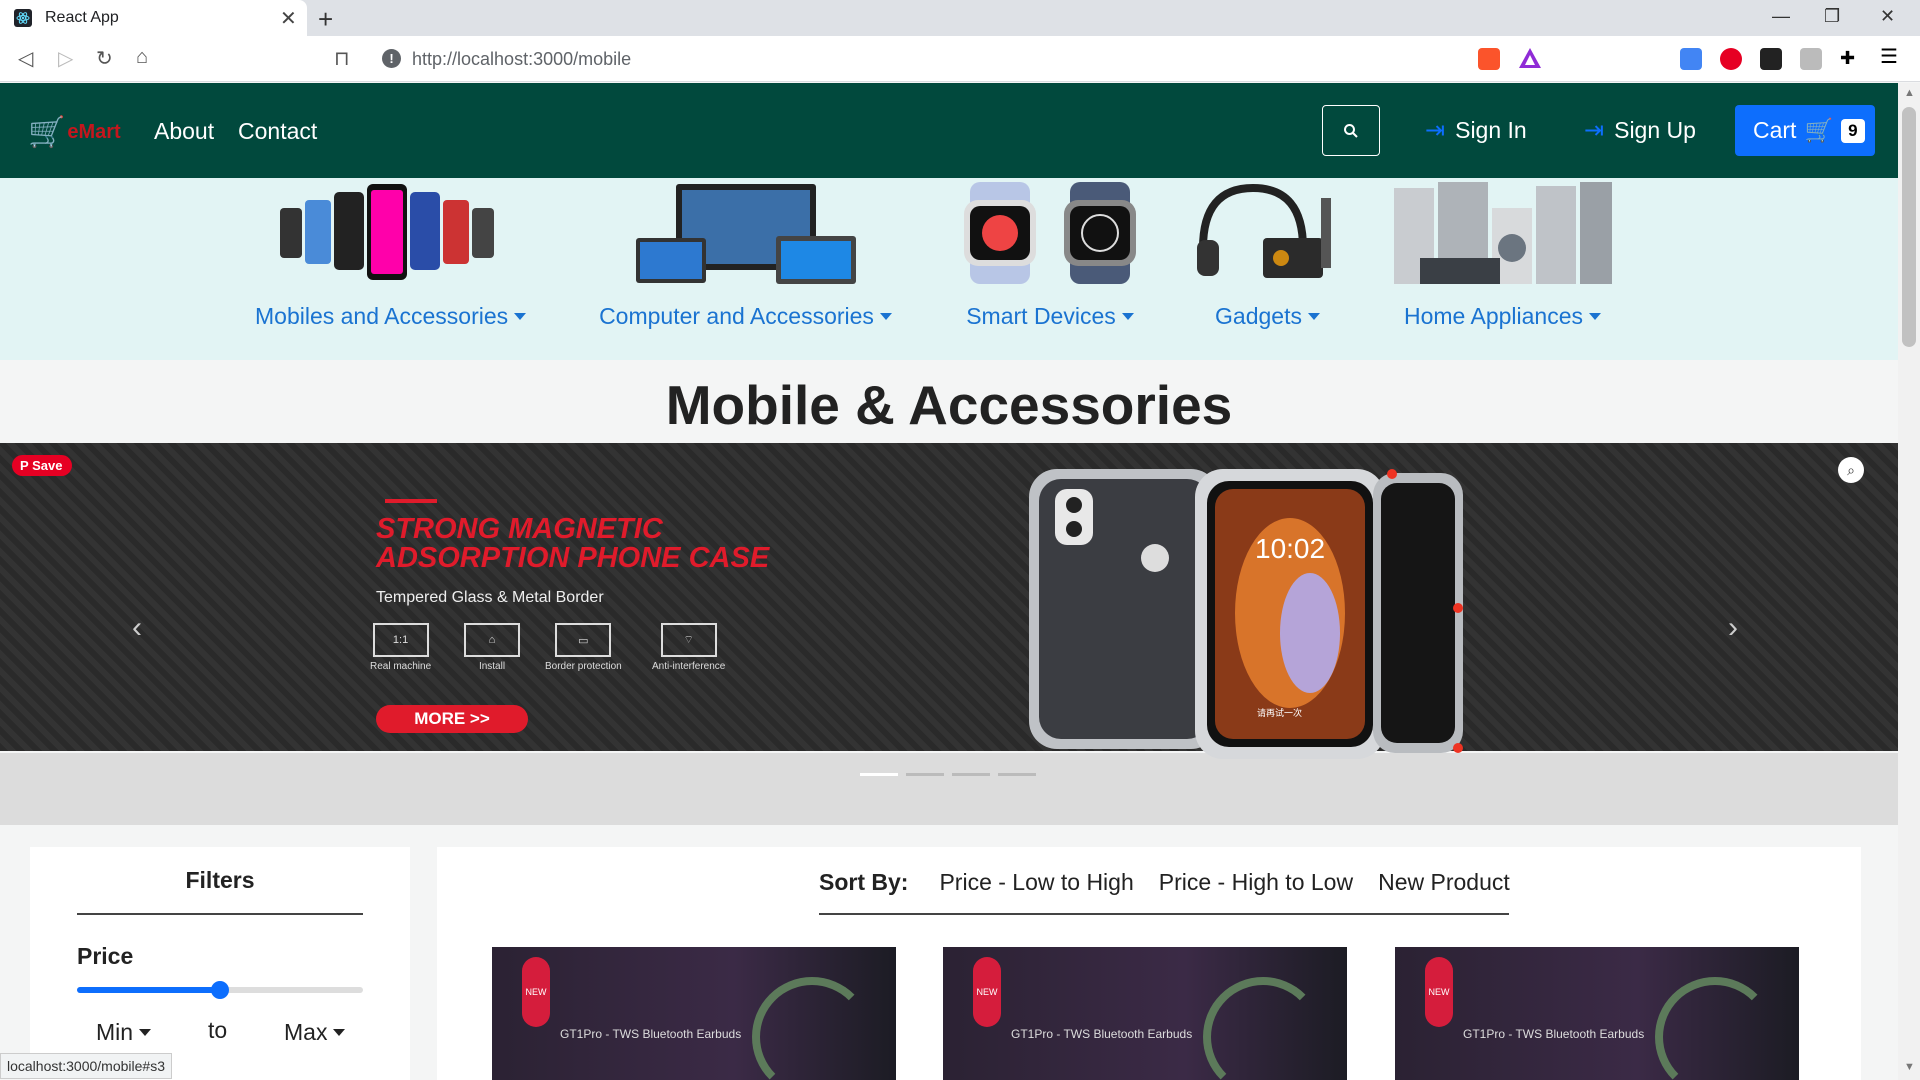 The height and width of the screenshot is (1080, 1920). What do you see at coordinates (391, 58) in the screenshot?
I see `info-icon: !` at bounding box center [391, 58].